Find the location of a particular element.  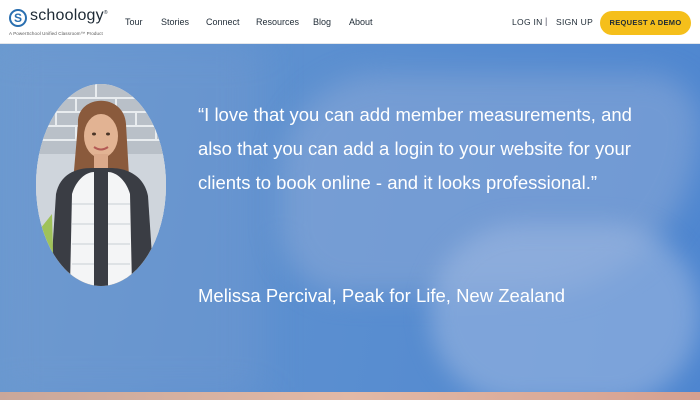

logo-wordmark: schoology® is located at coordinates (69, 15).